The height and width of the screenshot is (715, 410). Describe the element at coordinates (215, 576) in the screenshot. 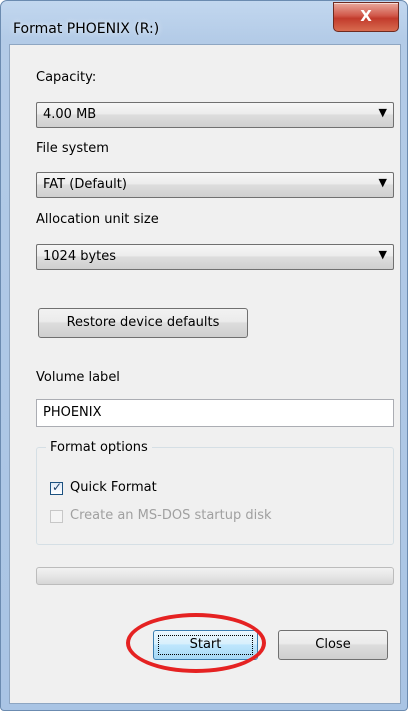

I see `format-progress-bar` at that location.